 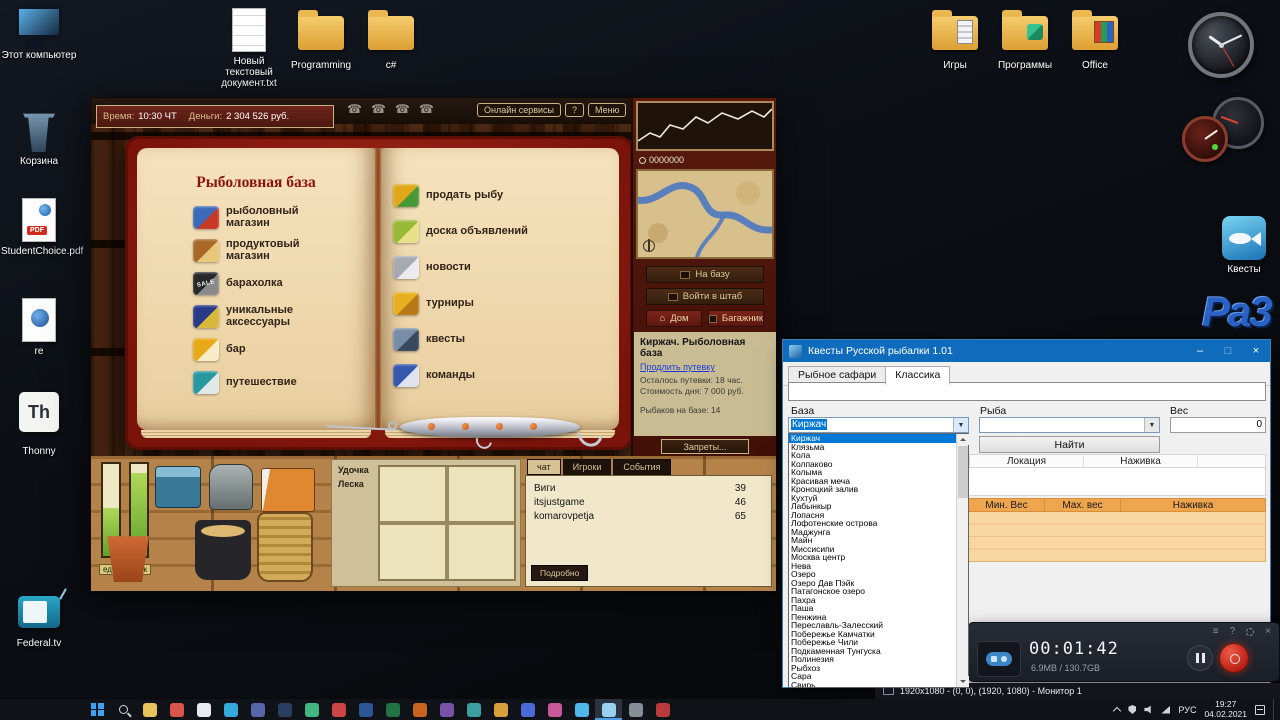 I want to click on volume-tray-icon, so click(x=1147, y=709).